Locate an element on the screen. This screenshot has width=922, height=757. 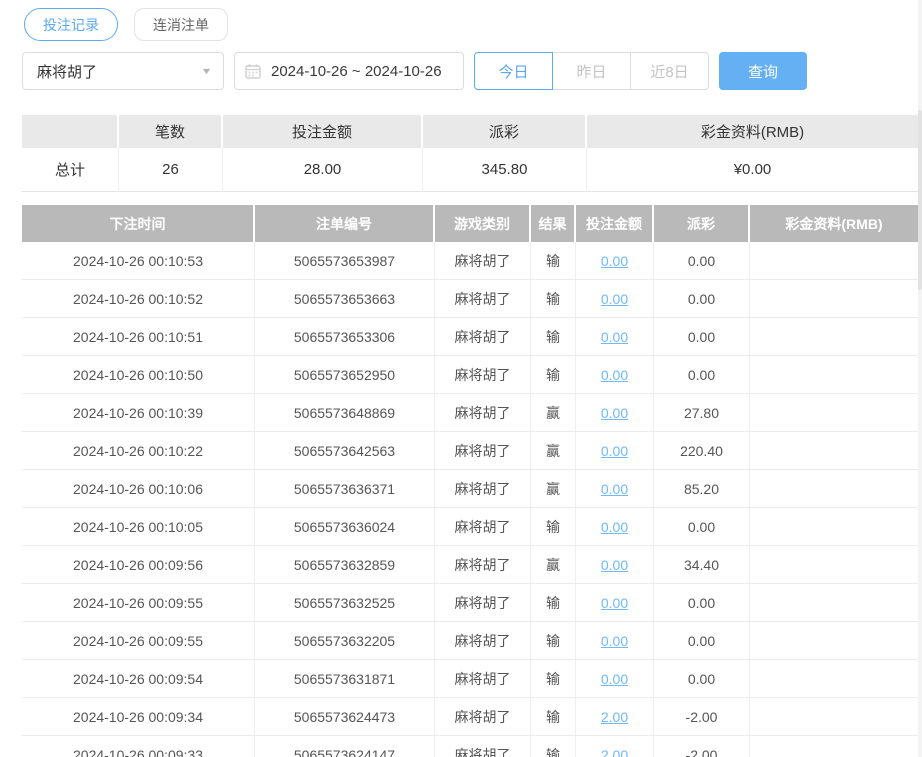
cell-order-number: 5065573653987 is located at coordinates (345, 261).